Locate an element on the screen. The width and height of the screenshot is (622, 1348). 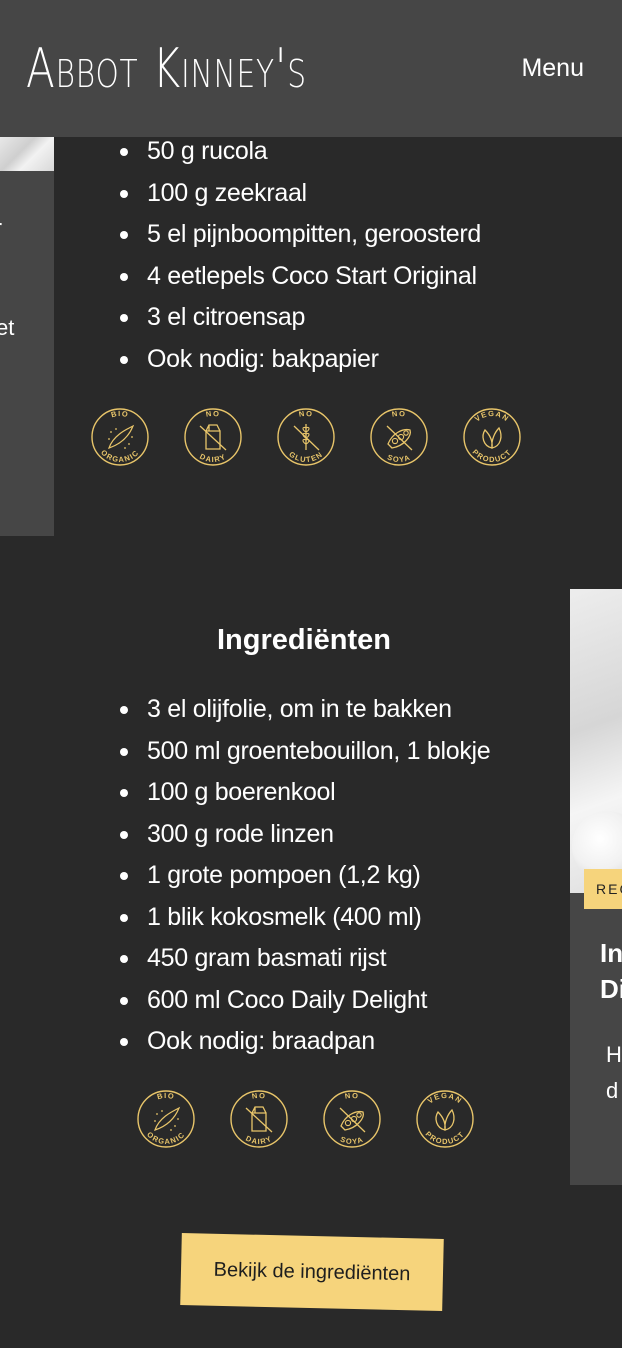
ingredient-item: 1 blik kokosmelk (400 ml) is located at coordinates (304, 918).